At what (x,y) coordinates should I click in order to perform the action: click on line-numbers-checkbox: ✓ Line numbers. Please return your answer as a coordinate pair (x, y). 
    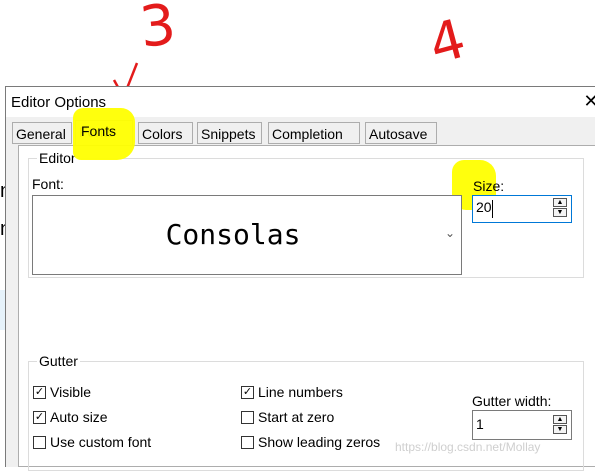
    Looking at the image, I should click on (292, 392).